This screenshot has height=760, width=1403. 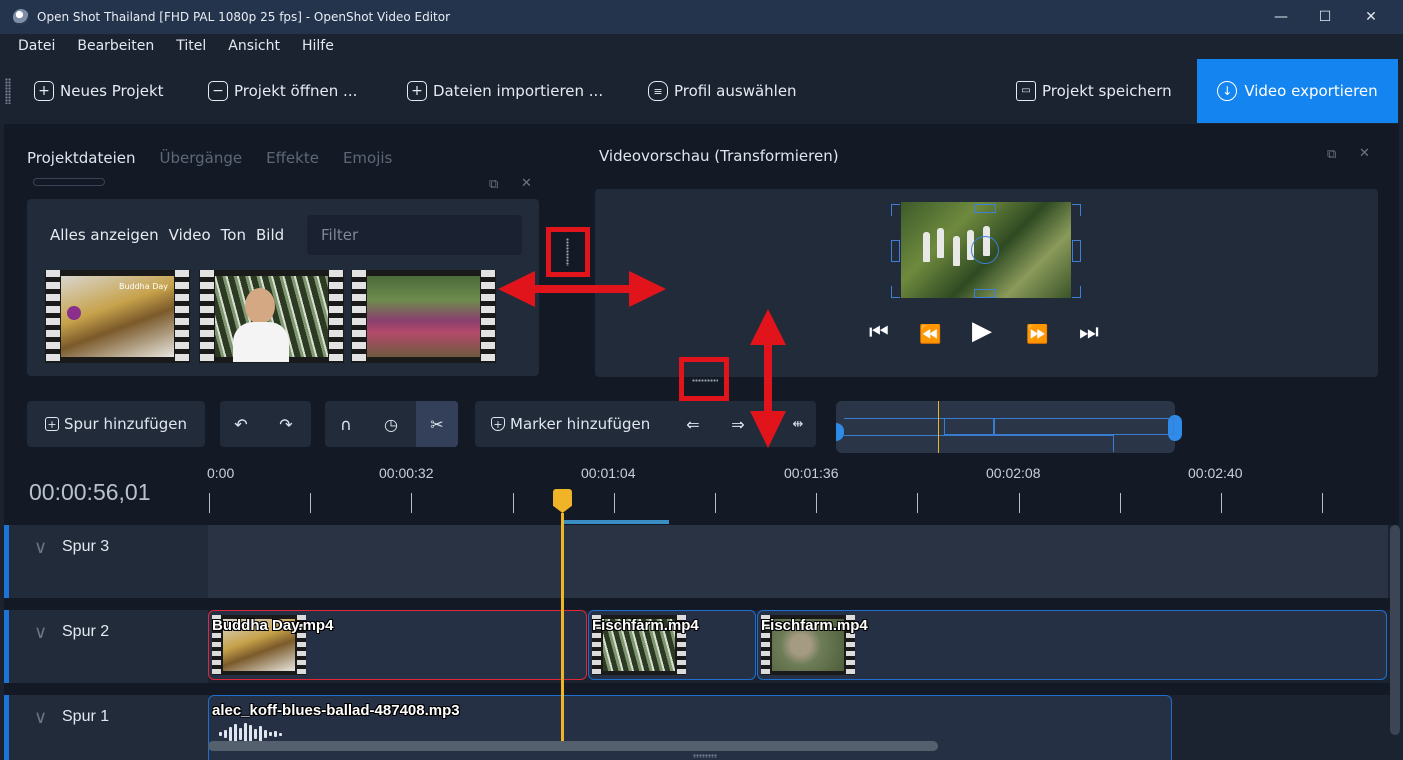 I want to click on annotation-arrows, so click(x=642, y=359).